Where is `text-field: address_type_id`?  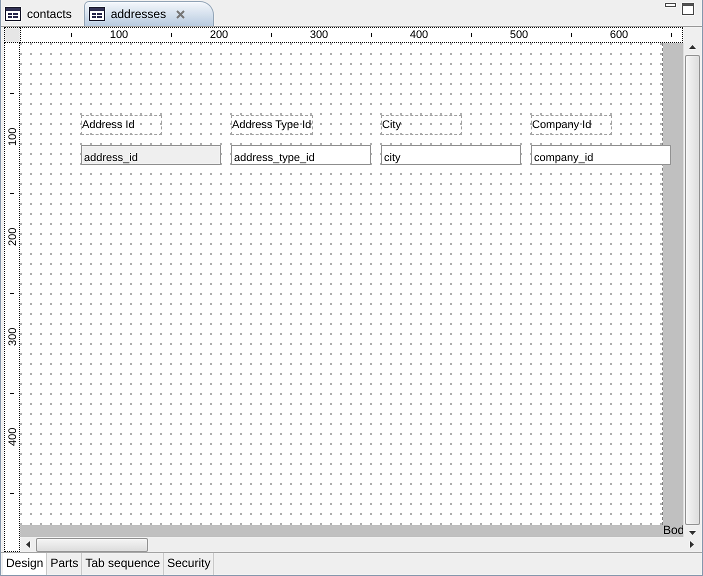 text-field: address_type_id is located at coordinates (301, 155).